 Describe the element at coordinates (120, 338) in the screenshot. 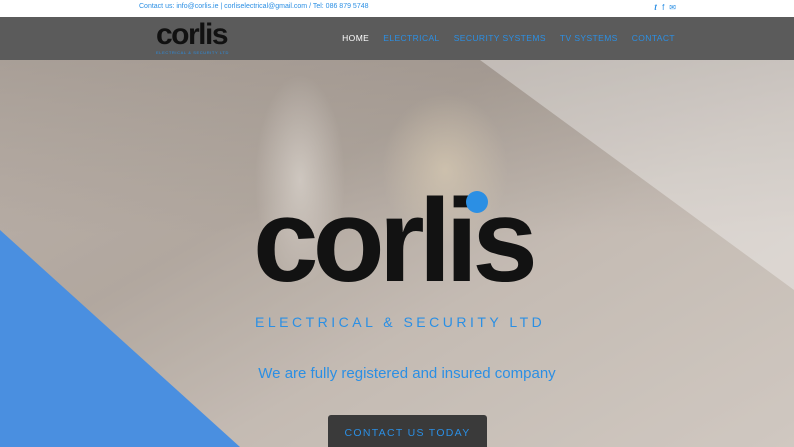

I see `blue-triangle-shape` at that location.